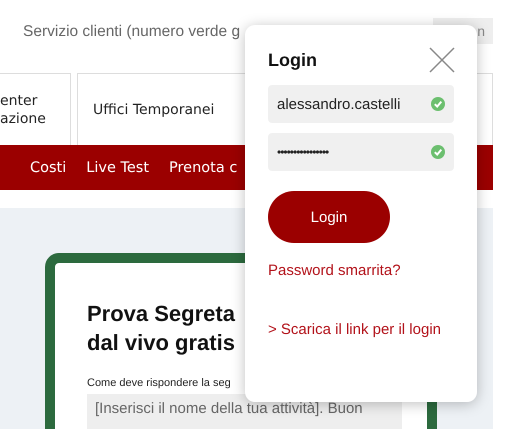 The image size is (522, 429). Describe the element at coordinates (329, 217) in the screenshot. I see `login-button: Login` at that location.